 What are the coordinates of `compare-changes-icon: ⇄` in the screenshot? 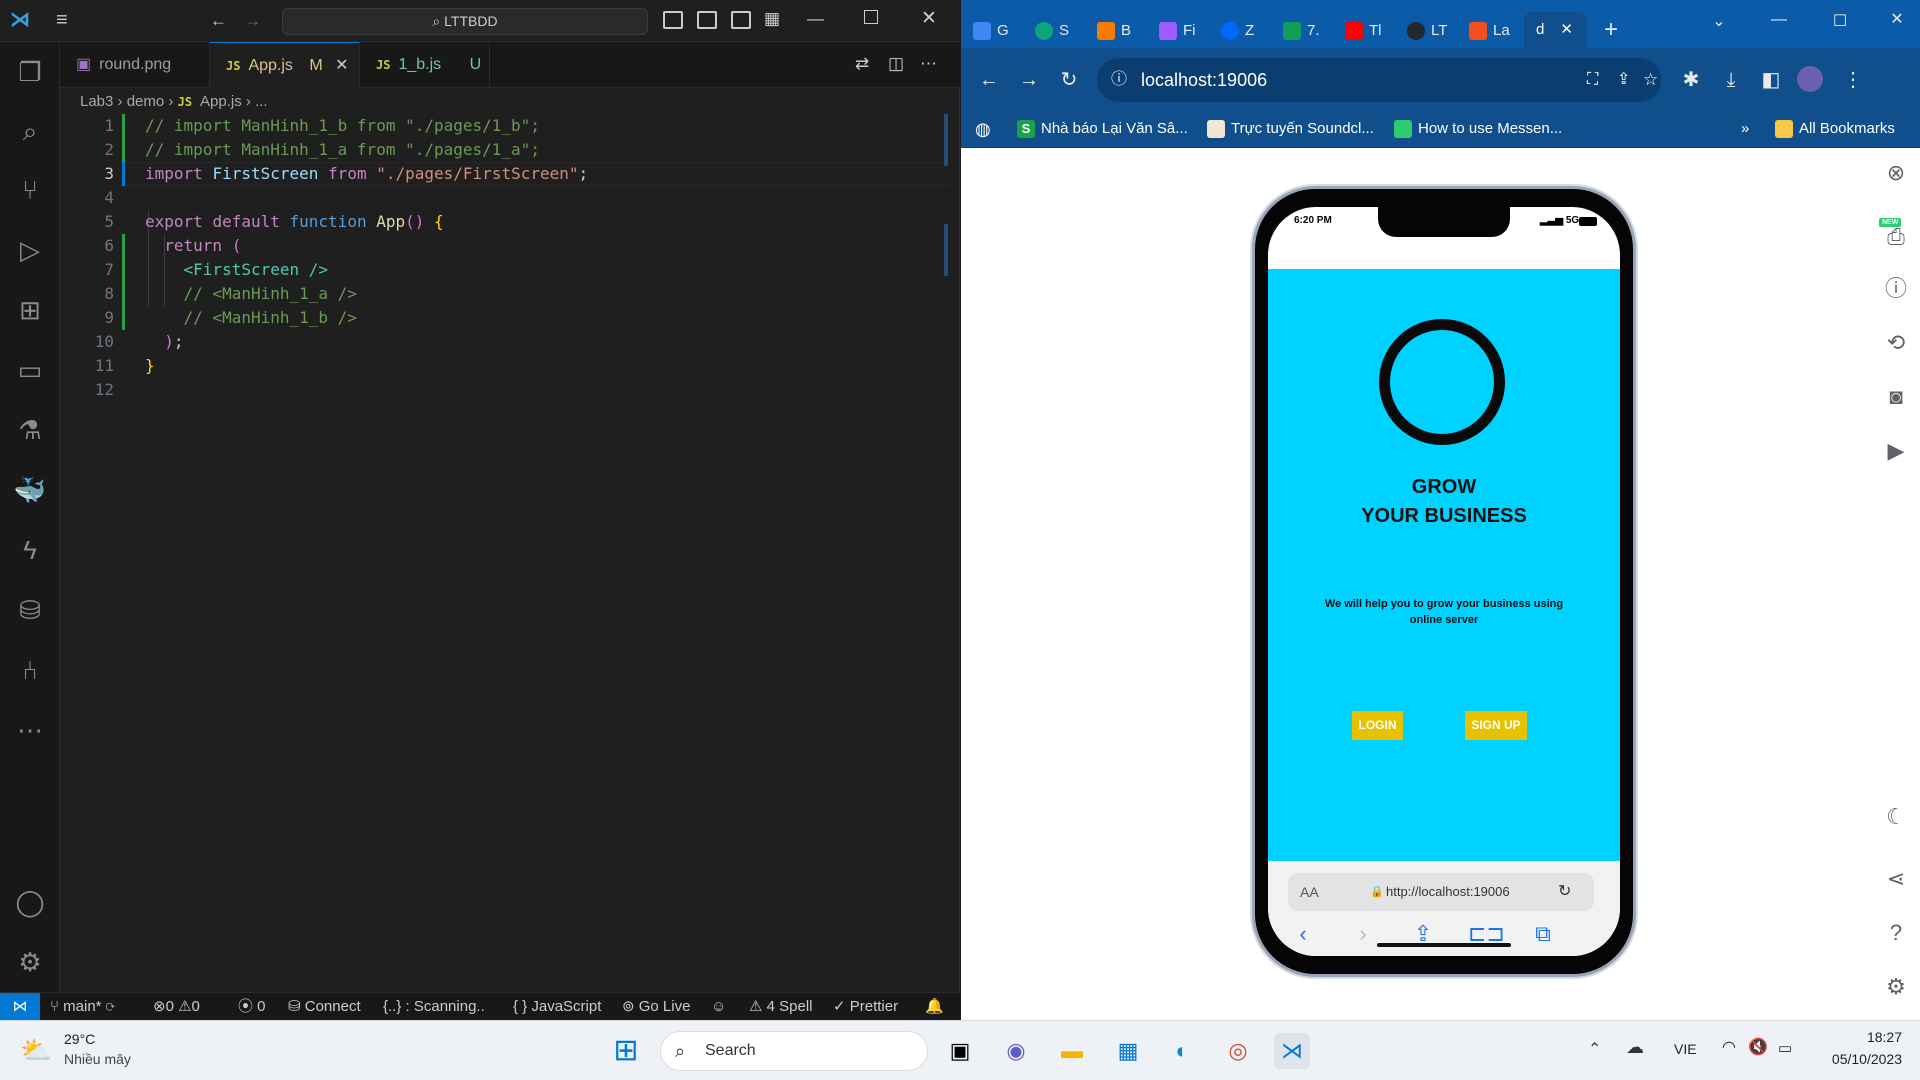 It's located at (862, 64).